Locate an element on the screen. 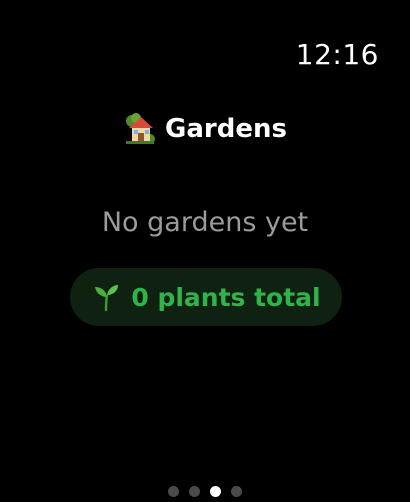 This screenshot has height=502, width=410. house-with-garden-icon is located at coordinates (140, 129).